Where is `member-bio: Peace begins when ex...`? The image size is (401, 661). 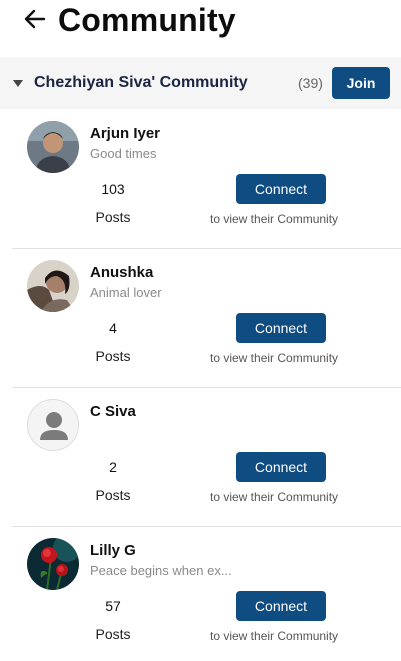
member-bio: Peace begins when ex... is located at coordinates (161, 570).